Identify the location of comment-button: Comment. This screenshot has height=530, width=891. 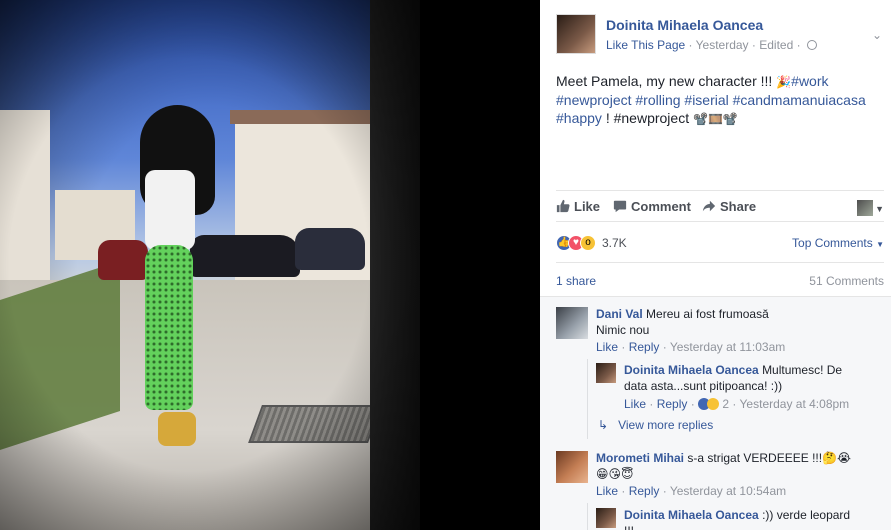
(652, 206).